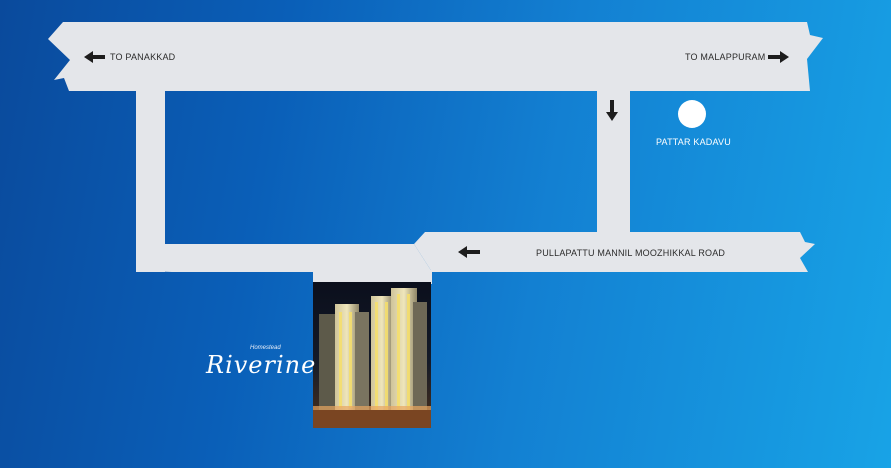 This screenshot has width=891, height=468. I want to click on bottom-left-road, so click(284, 181).